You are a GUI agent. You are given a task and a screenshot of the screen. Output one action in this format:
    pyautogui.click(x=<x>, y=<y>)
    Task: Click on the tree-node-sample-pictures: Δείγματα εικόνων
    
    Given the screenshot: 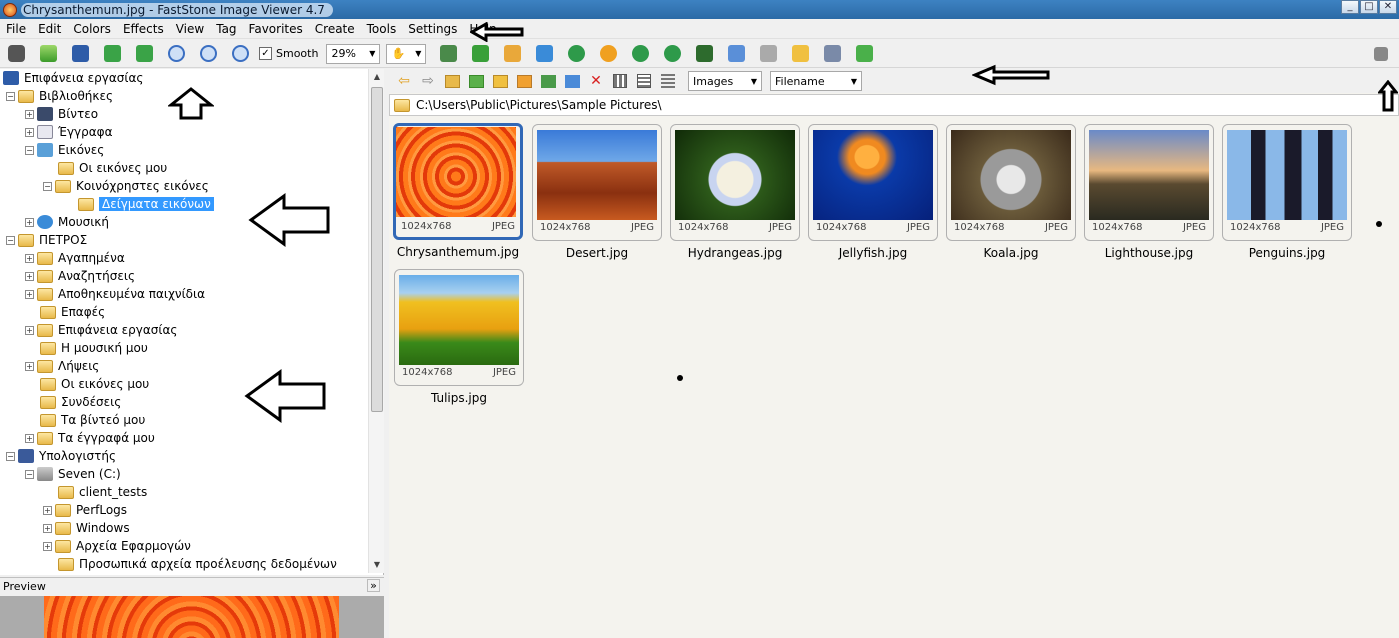 What is the action you would take?
    pyautogui.click(x=146, y=204)
    